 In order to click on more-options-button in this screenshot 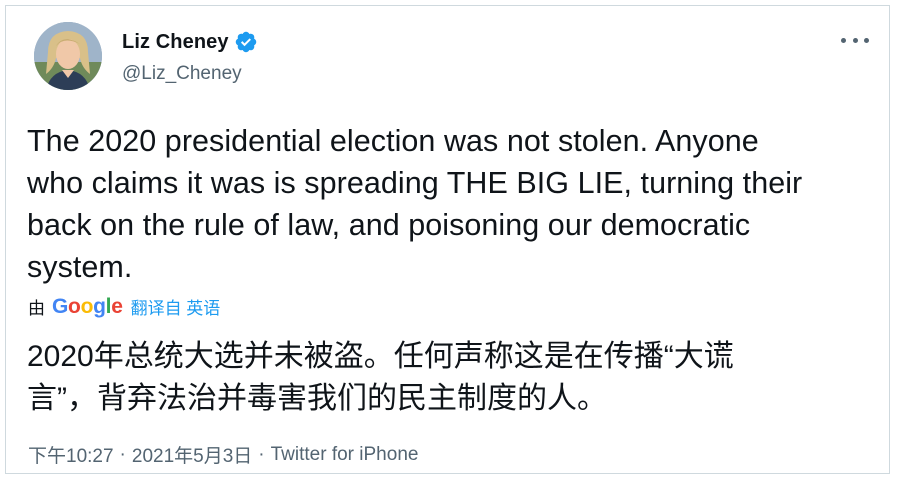, I will do `click(855, 40)`.